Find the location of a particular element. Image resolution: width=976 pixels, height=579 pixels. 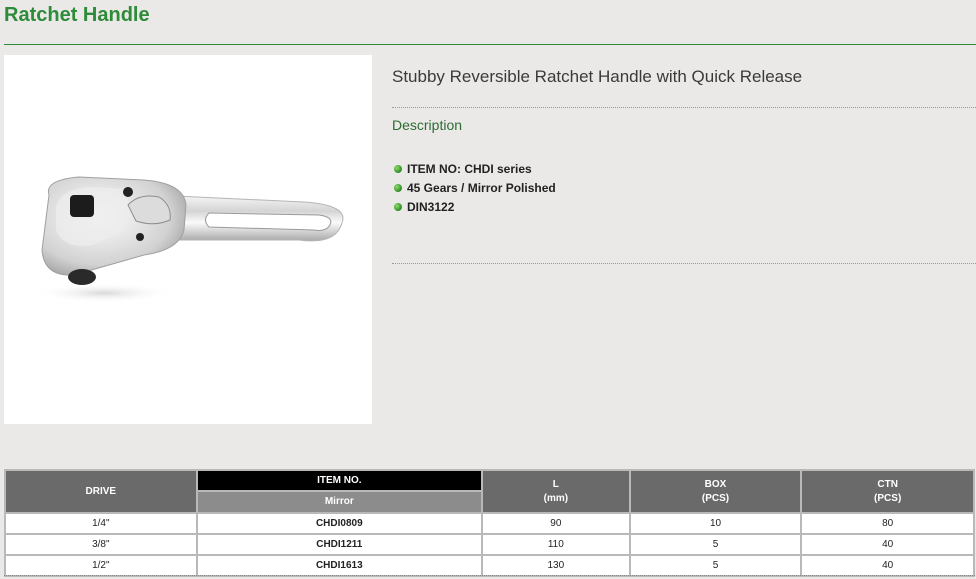

header-length-unit: (mm) is located at coordinates (556, 498).